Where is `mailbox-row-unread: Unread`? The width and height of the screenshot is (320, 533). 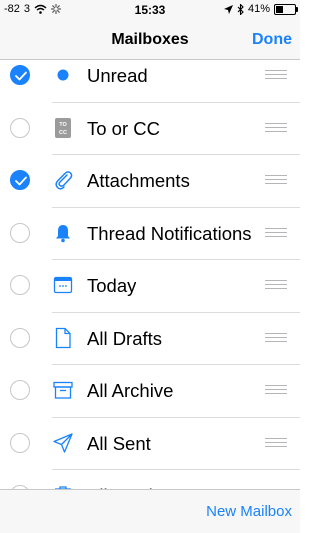
mailbox-row-unread: Unread is located at coordinates (150, 76).